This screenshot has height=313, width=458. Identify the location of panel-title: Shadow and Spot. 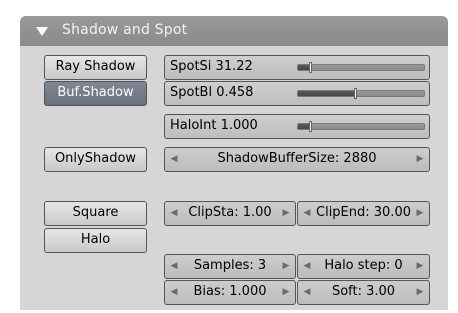
(125, 30).